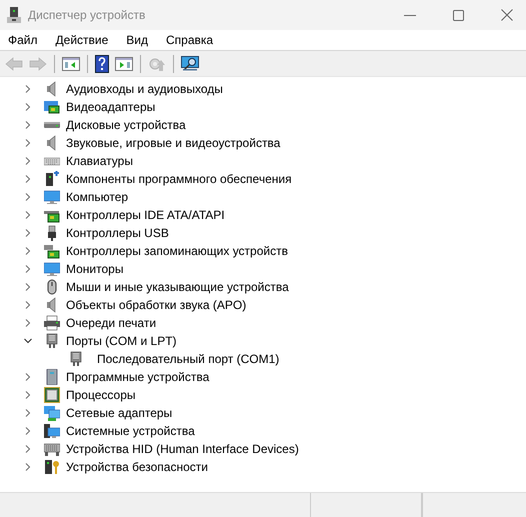 The height and width of the screenshot is (517, 526). Describe the element at coordinates (137, 467) in the screenshot. I see `tree-item: Устройства безопасности` at that location.